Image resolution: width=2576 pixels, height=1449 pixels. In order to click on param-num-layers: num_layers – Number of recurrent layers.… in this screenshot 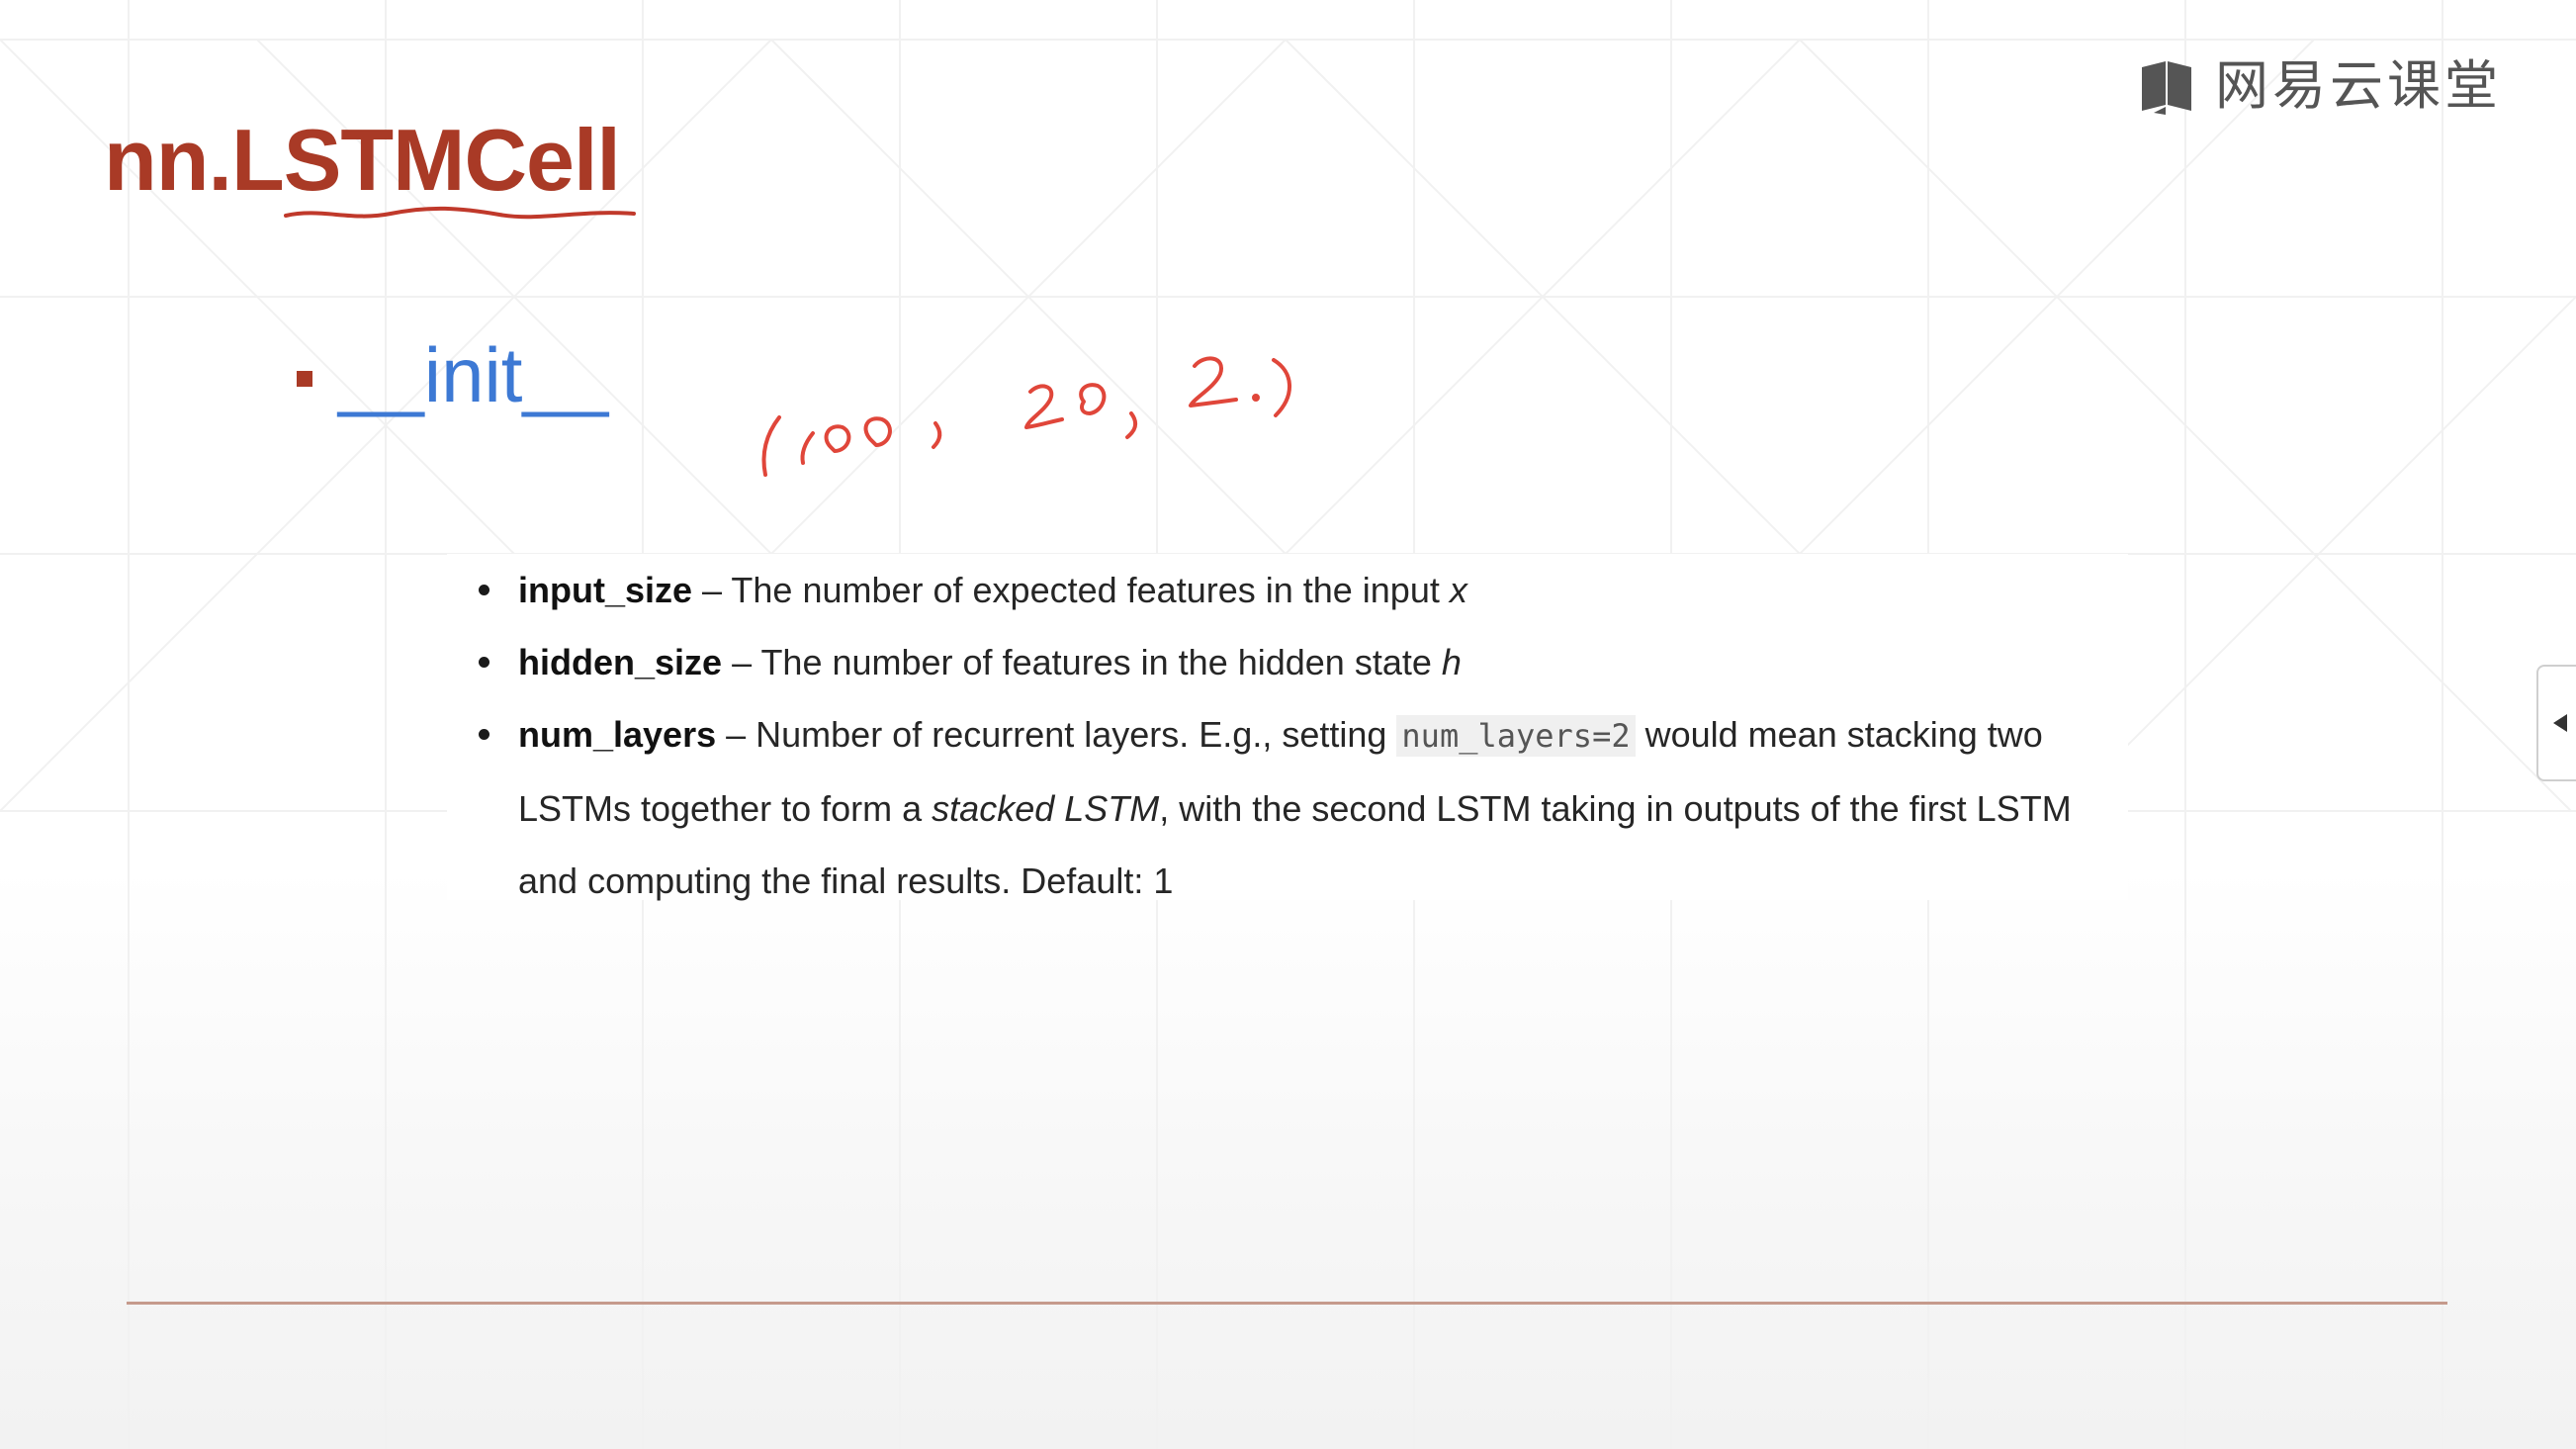, I will do `click(1289, 807)`.